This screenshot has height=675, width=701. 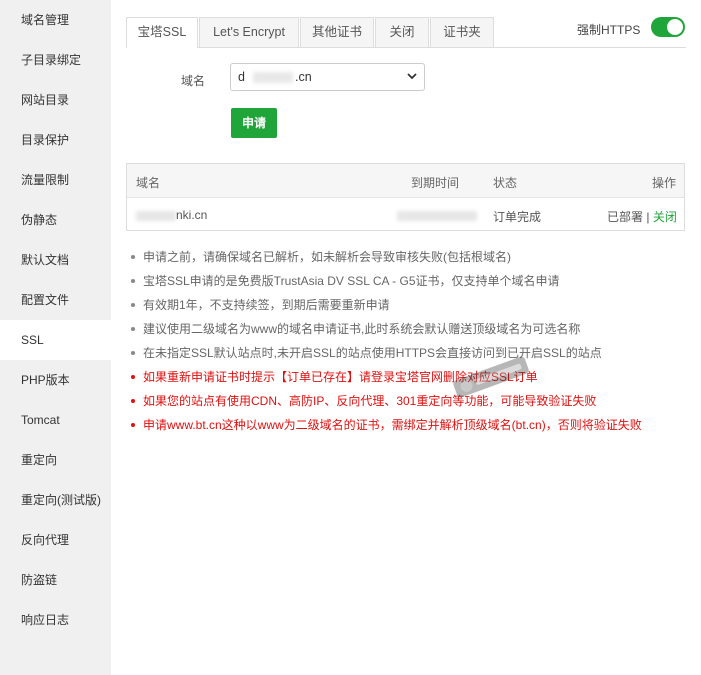 I want to click on sidebar-item-ssl: SSL, so click(x=55, y=340).